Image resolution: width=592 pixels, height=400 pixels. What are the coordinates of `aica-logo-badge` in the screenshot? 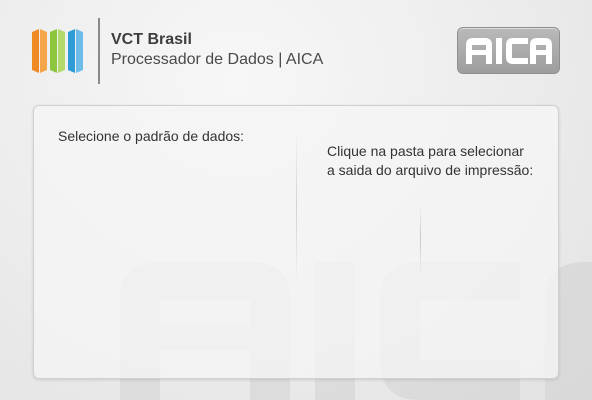 It's located at (508, 50).